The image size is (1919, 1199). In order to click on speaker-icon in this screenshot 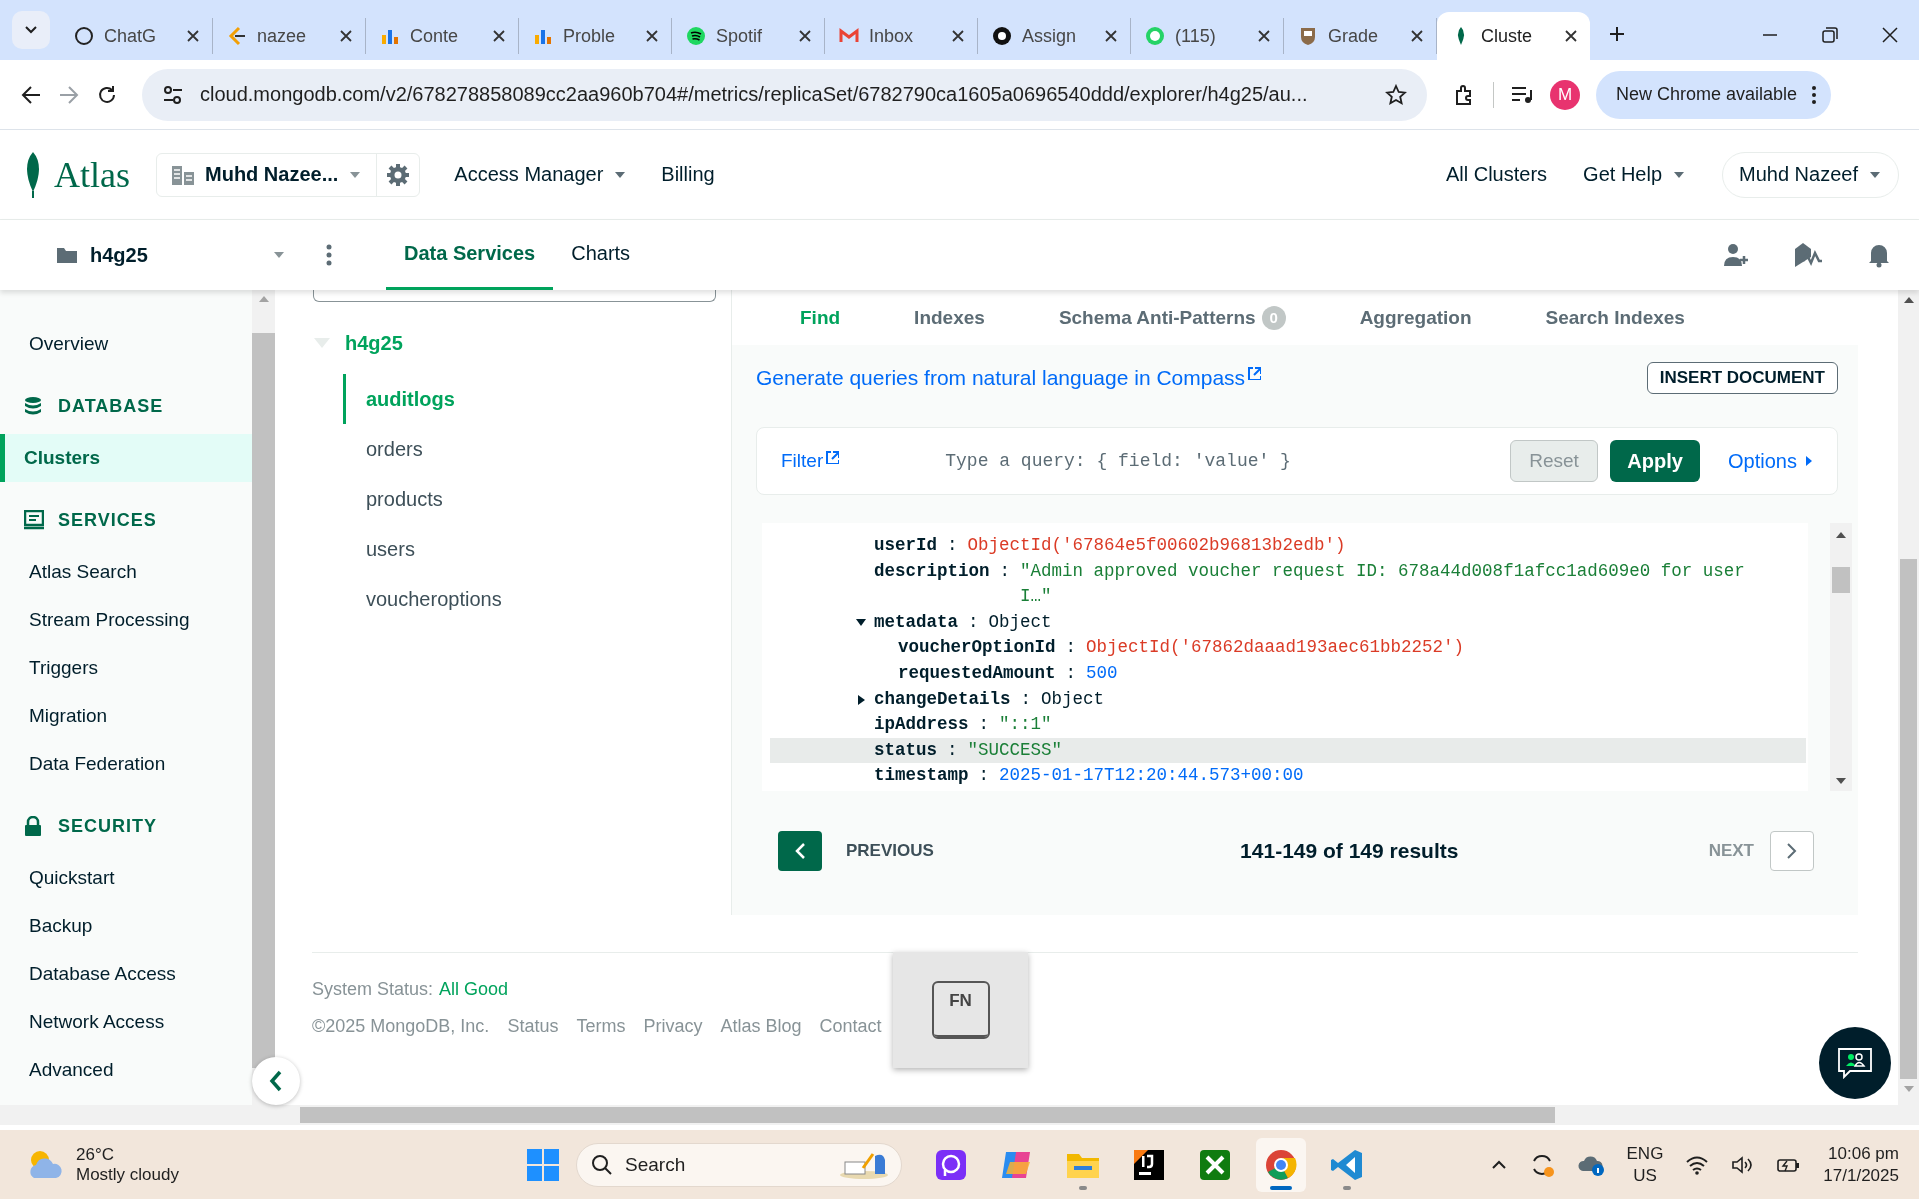, I will do `click(1742, 1164)`.